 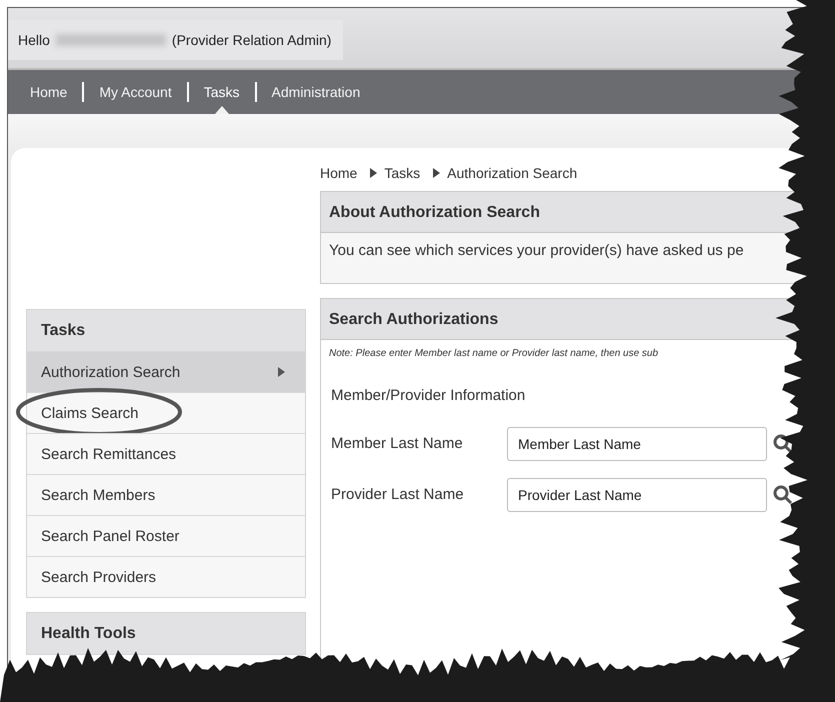 What do you see at coordinates (398, 494) in the screenshot?
I see `field-label: Provider Last Name` at bounding box center [398, 494].